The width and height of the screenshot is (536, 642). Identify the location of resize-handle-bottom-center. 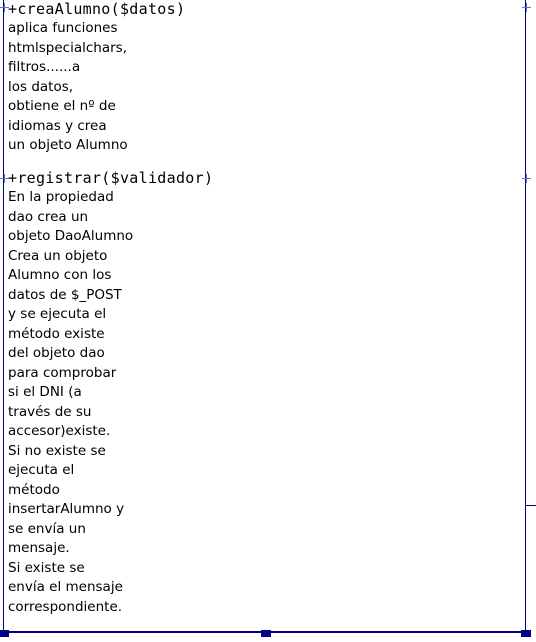
(266, 633).